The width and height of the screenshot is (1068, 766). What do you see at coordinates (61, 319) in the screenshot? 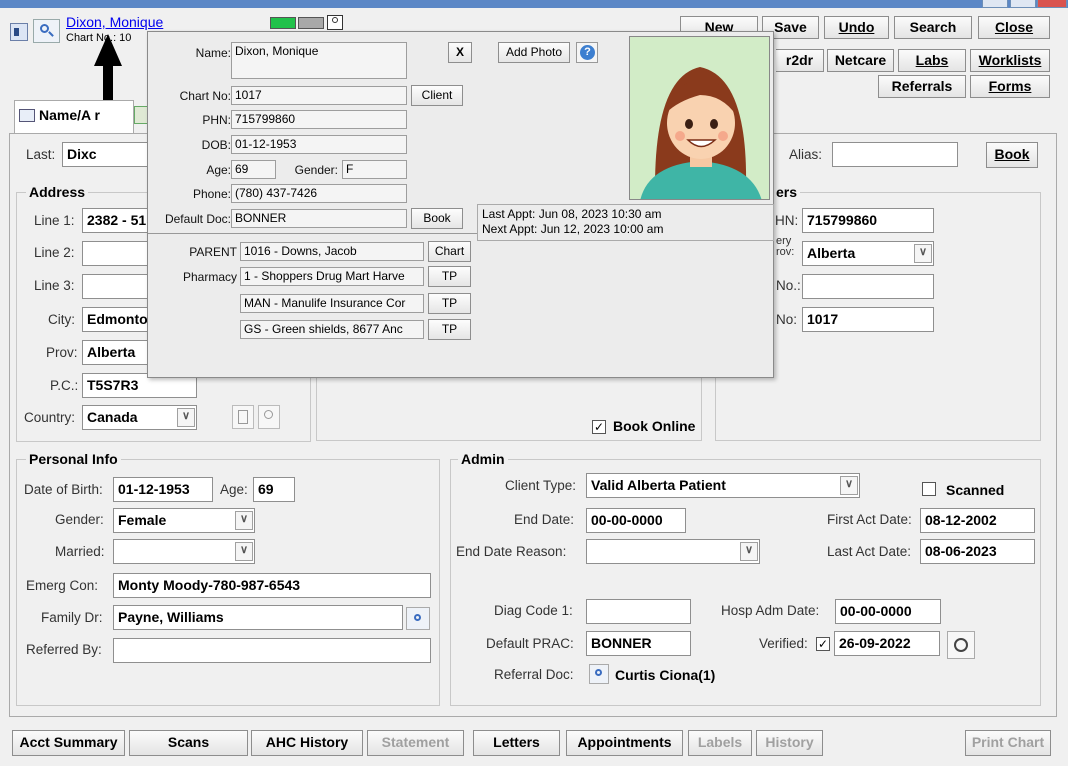
I see `city-label: City:` at bounding box center [61, 319].